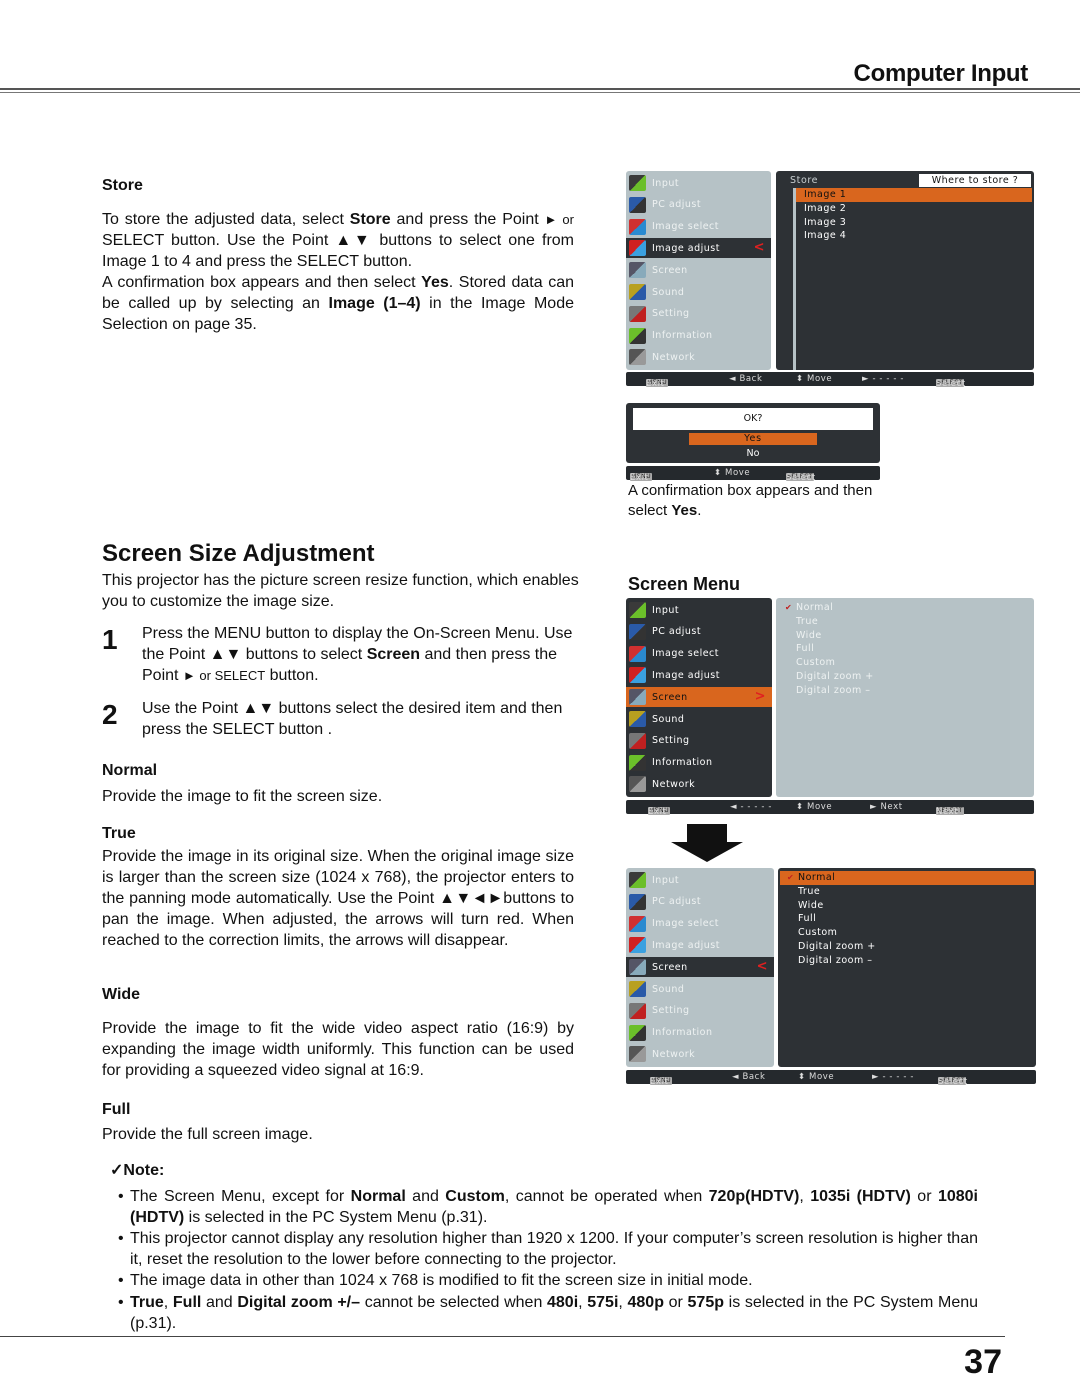  Describe the element at coordinates (825, 195) in the screenshot. I see `osd-option-label: Image 1` at that location.